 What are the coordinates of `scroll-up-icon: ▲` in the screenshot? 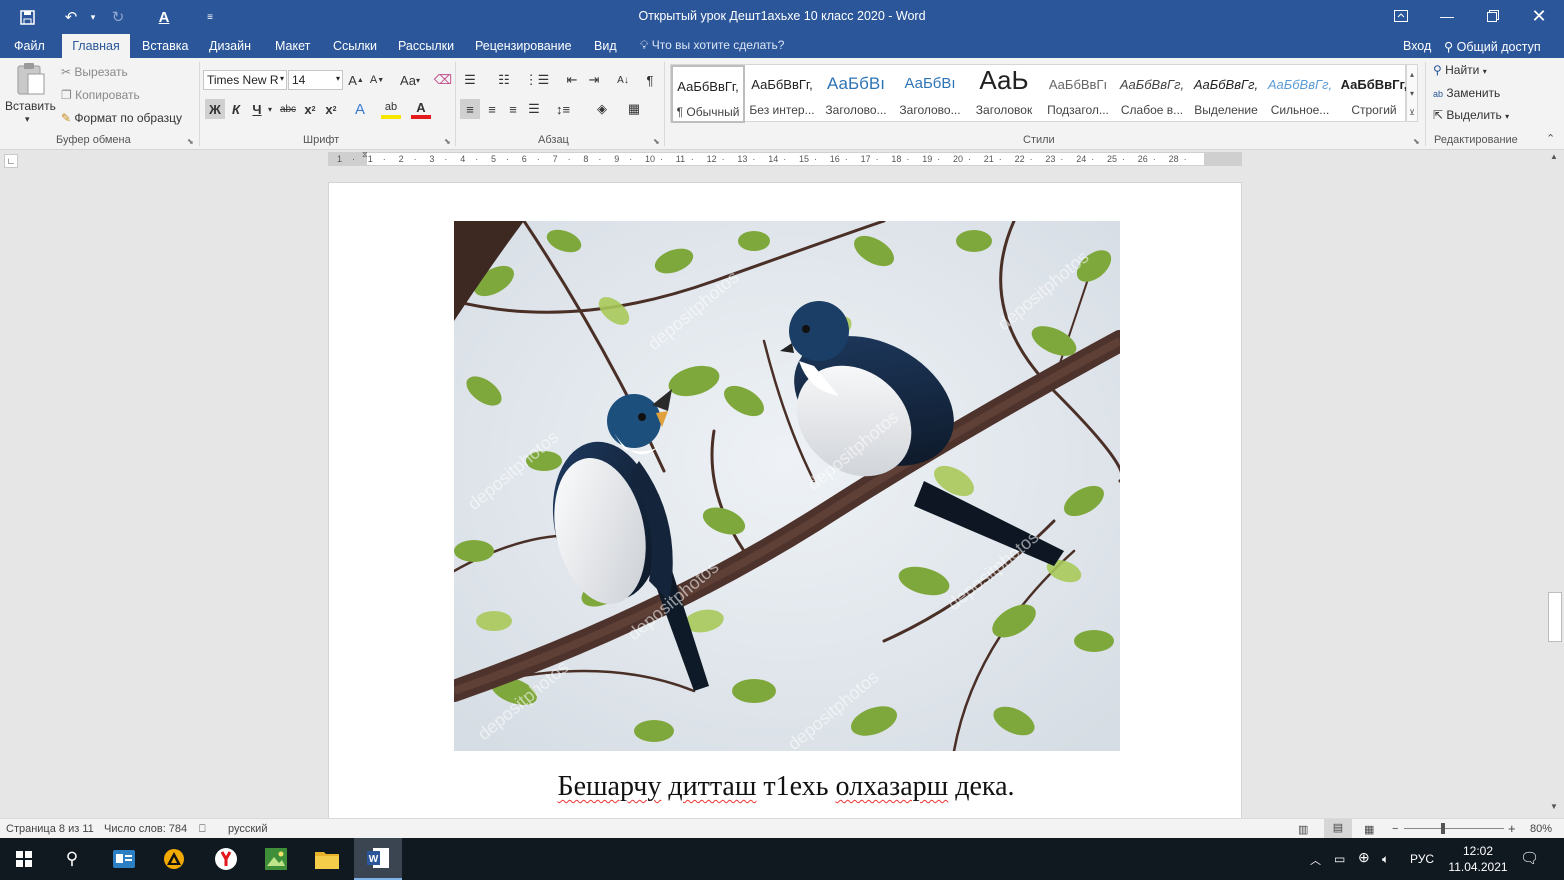 It's located at (1554, 156).